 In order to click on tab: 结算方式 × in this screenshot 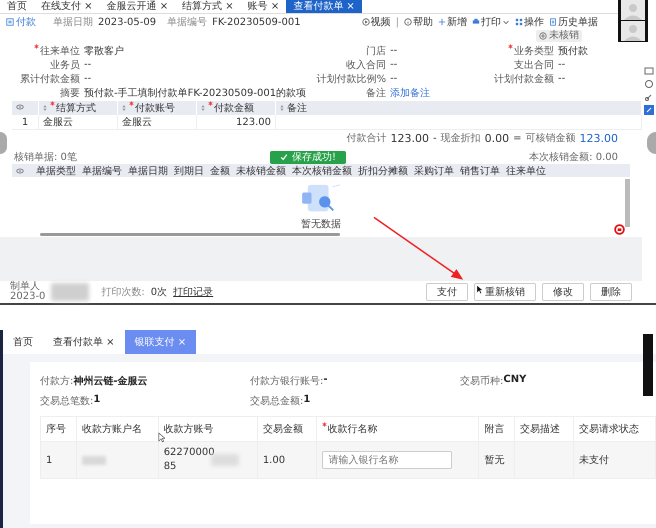, I will do `click(208, 6)`.